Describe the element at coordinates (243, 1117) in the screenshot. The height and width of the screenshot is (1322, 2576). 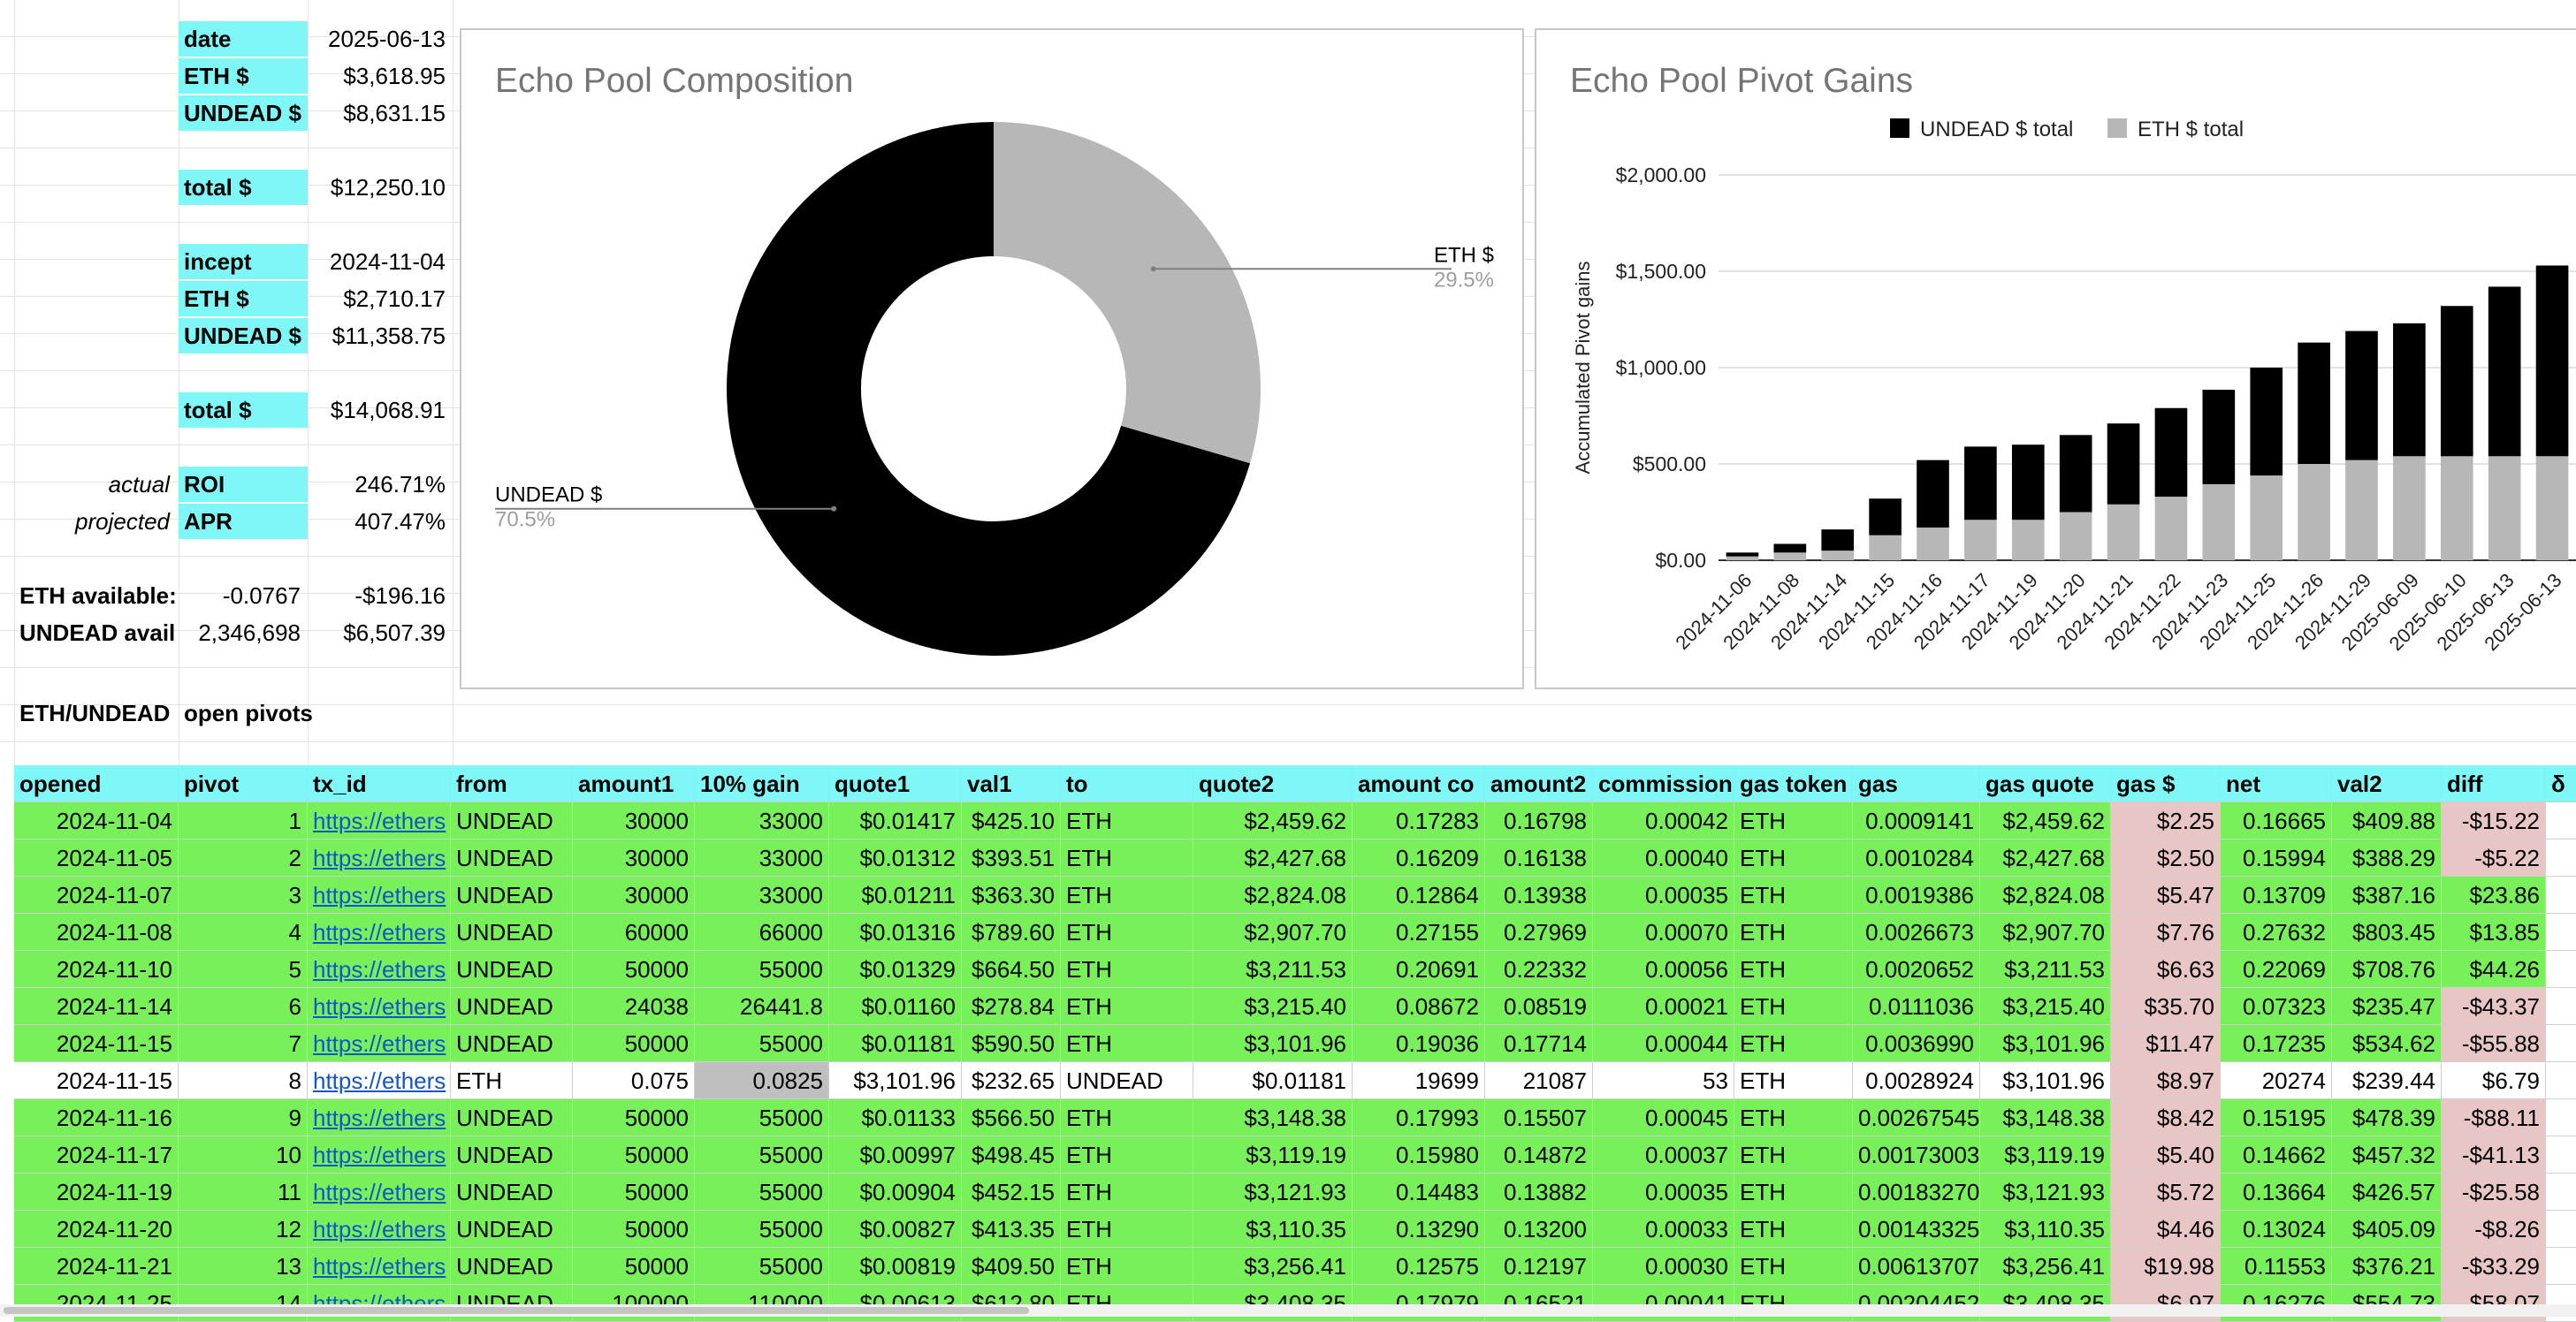
I see `table-cell: 9` at that location.